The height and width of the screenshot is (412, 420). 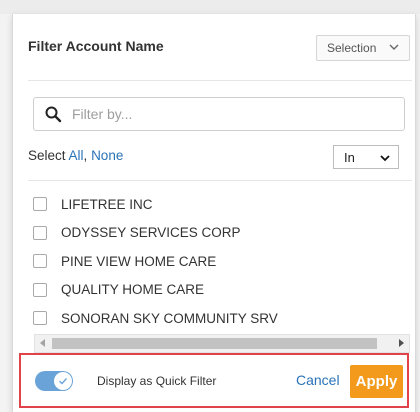 What do you see at coordinates (366, 157) in the screenshot?
I see `operator-select: In` at bounding box center [366, 157].